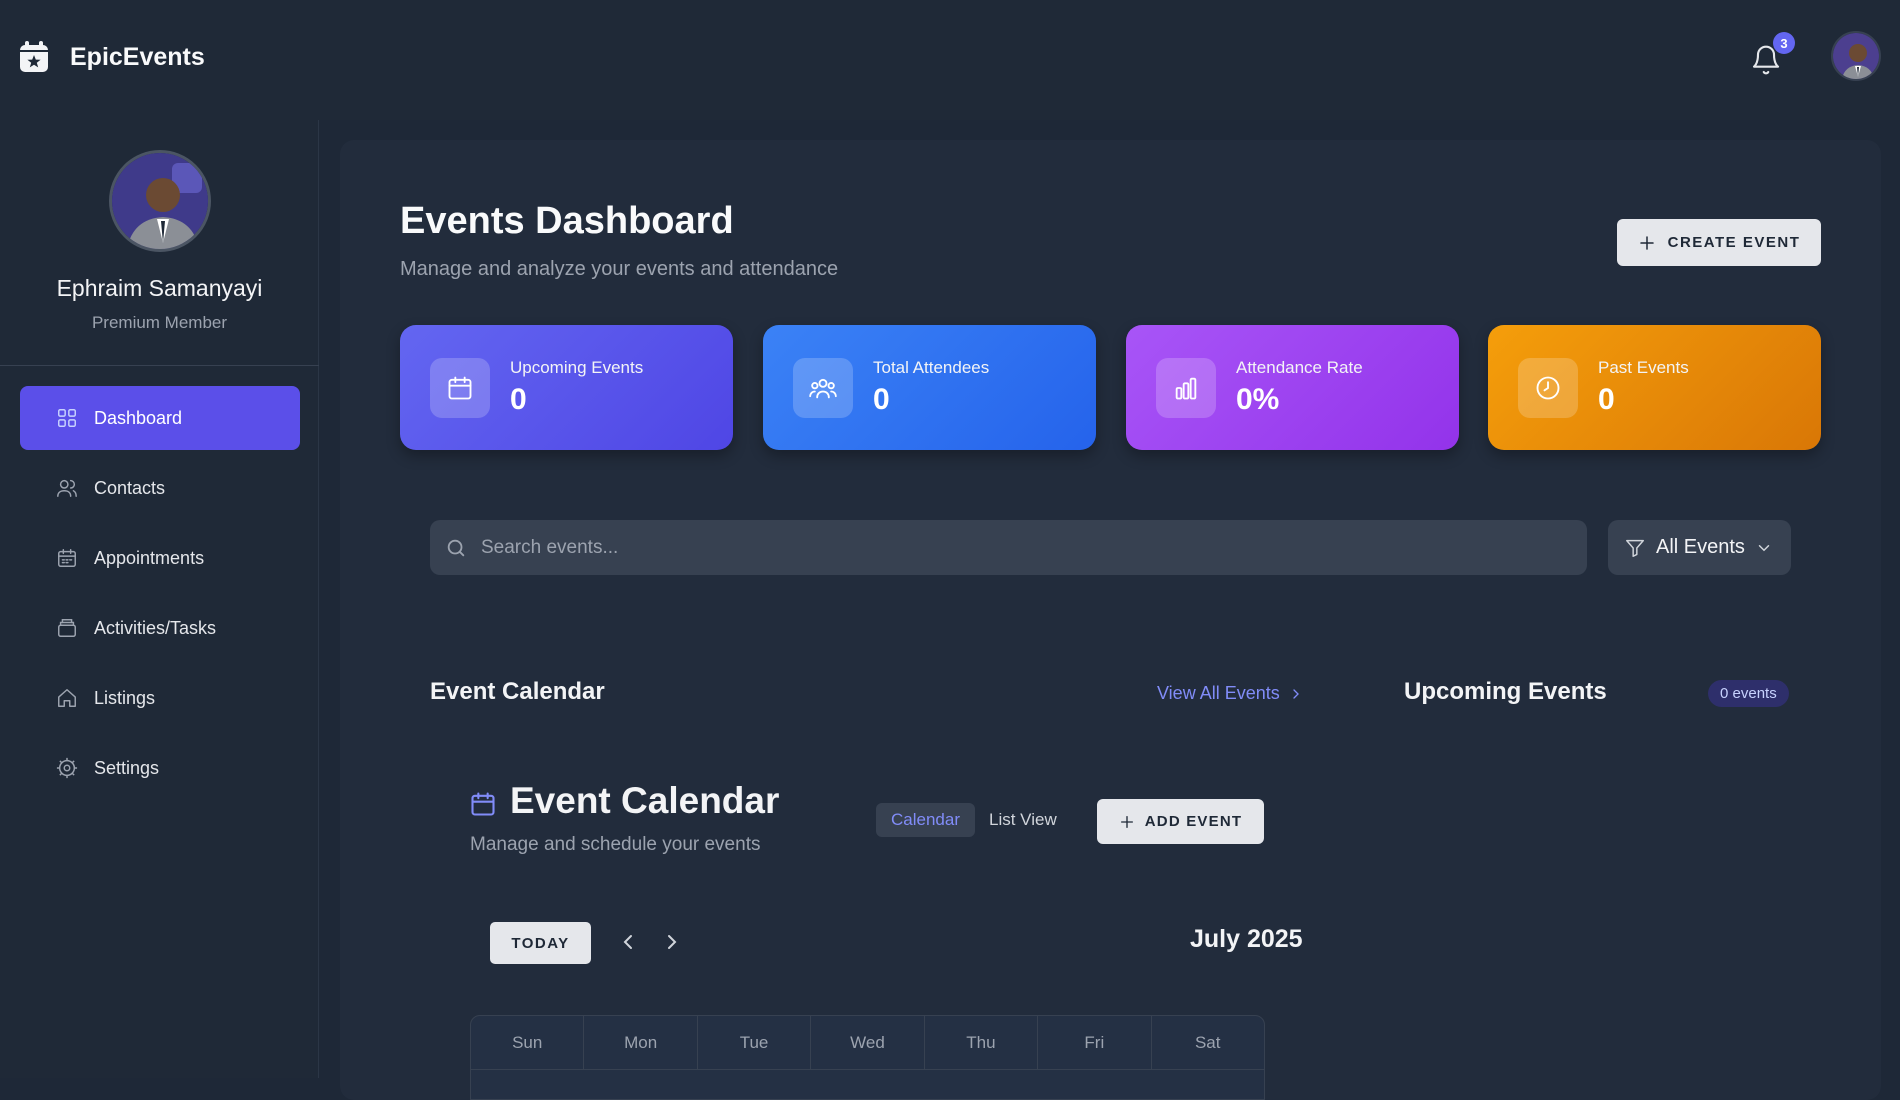 The width and height of the screenshot is (1900, 1100). What do you see at coordinates (517, 691) in the screenshot?
I see `event-calendar-section-title: Event Calendar` at bounding box center [517, 691].